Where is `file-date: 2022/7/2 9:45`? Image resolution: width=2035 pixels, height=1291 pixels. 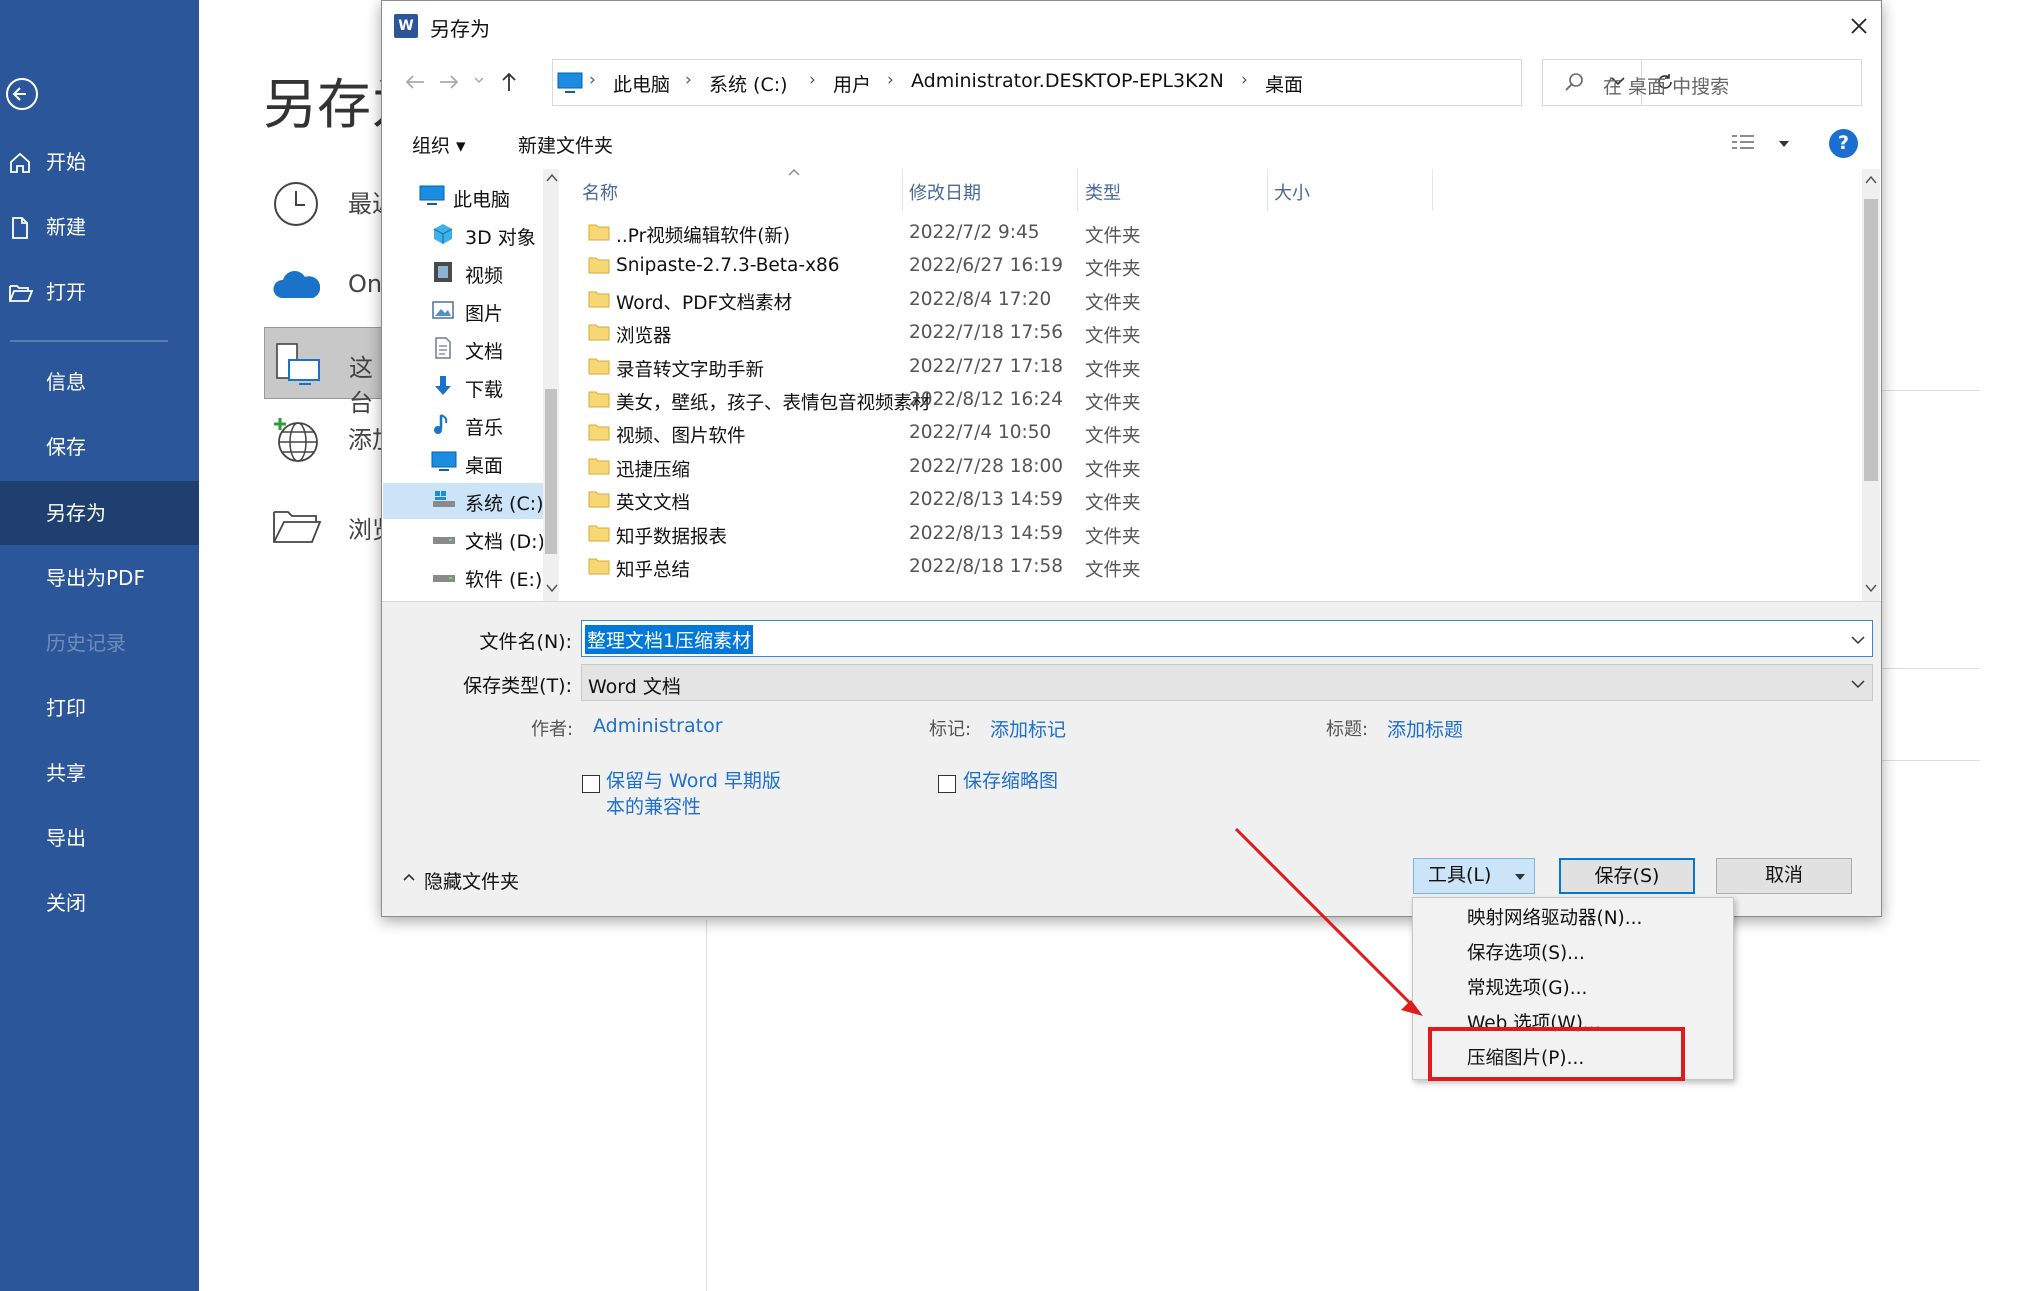
file-date: 2022/7/2 9:45 is located at coordinates (974, 232).